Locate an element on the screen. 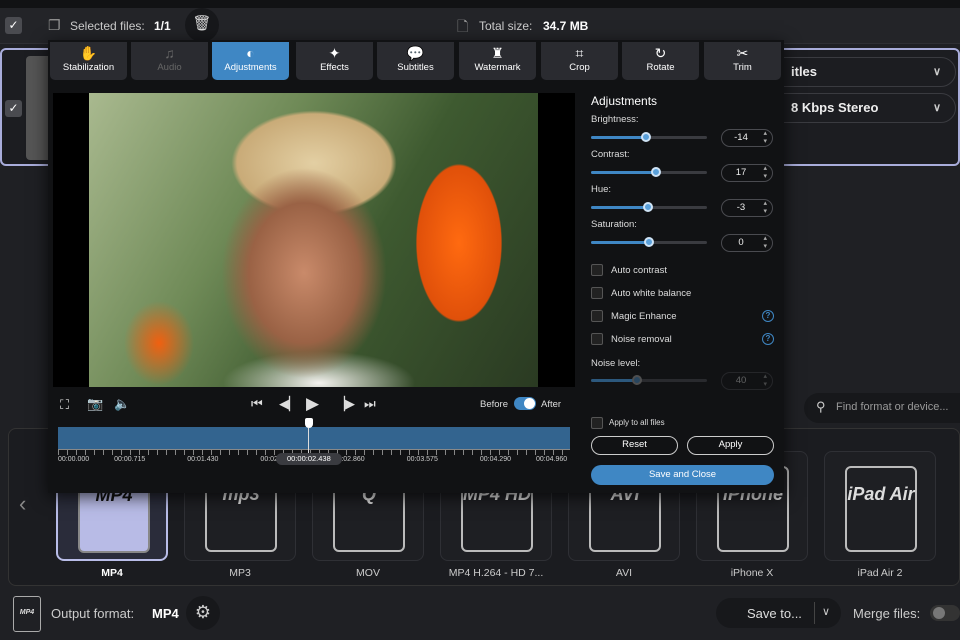 This screenshot has width=960, height=640. magic-enhance-checkbox is located at coordinates (597, 316).